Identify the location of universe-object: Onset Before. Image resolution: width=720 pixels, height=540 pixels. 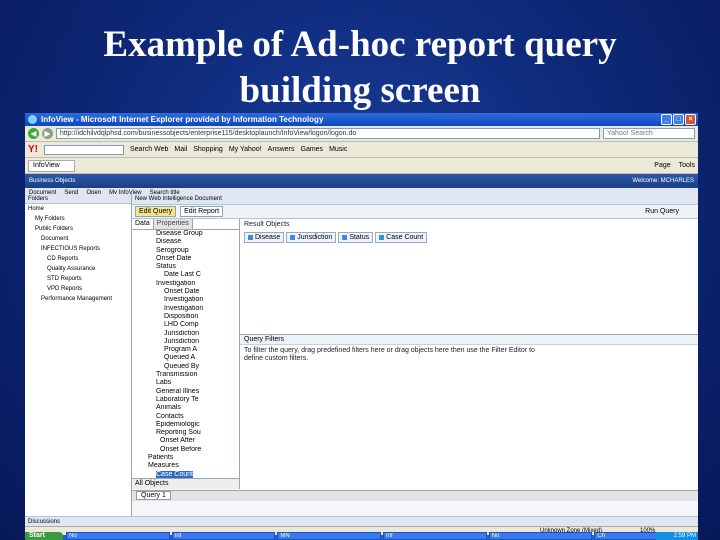
(185, 450).